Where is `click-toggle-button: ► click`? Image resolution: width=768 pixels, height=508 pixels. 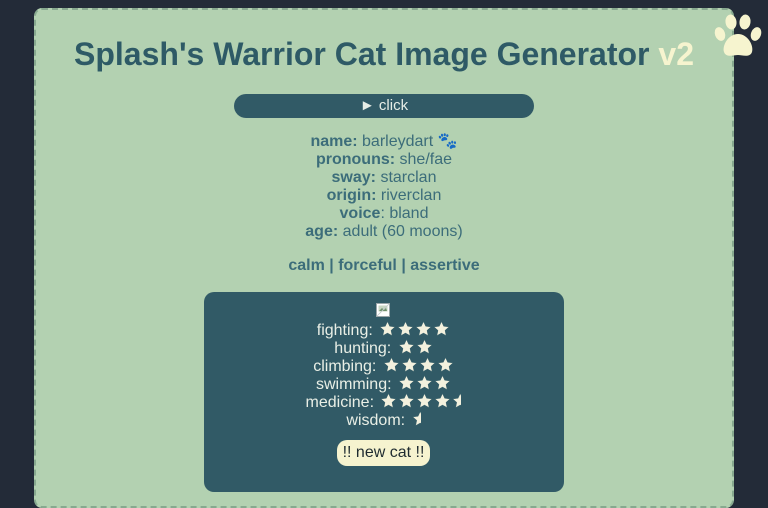 click-toggle-button: ► click is located at coordinates (384, 106).